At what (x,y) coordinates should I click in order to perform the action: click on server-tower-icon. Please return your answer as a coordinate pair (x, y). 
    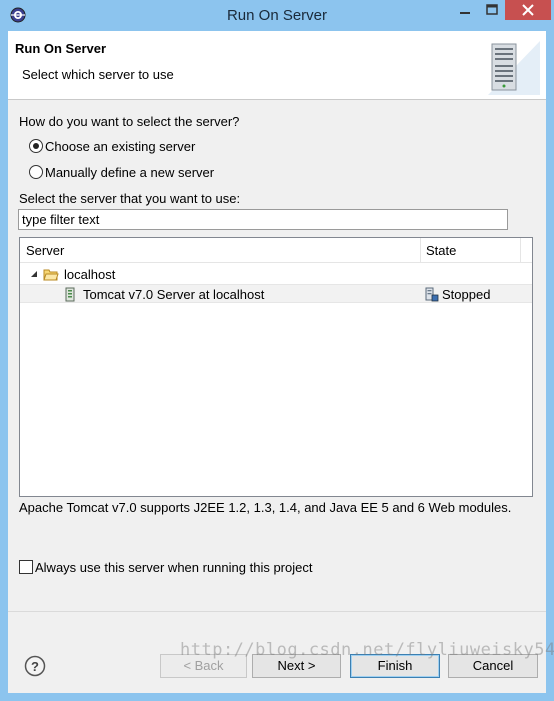
    Looking at the image, I should click on (514, 68).